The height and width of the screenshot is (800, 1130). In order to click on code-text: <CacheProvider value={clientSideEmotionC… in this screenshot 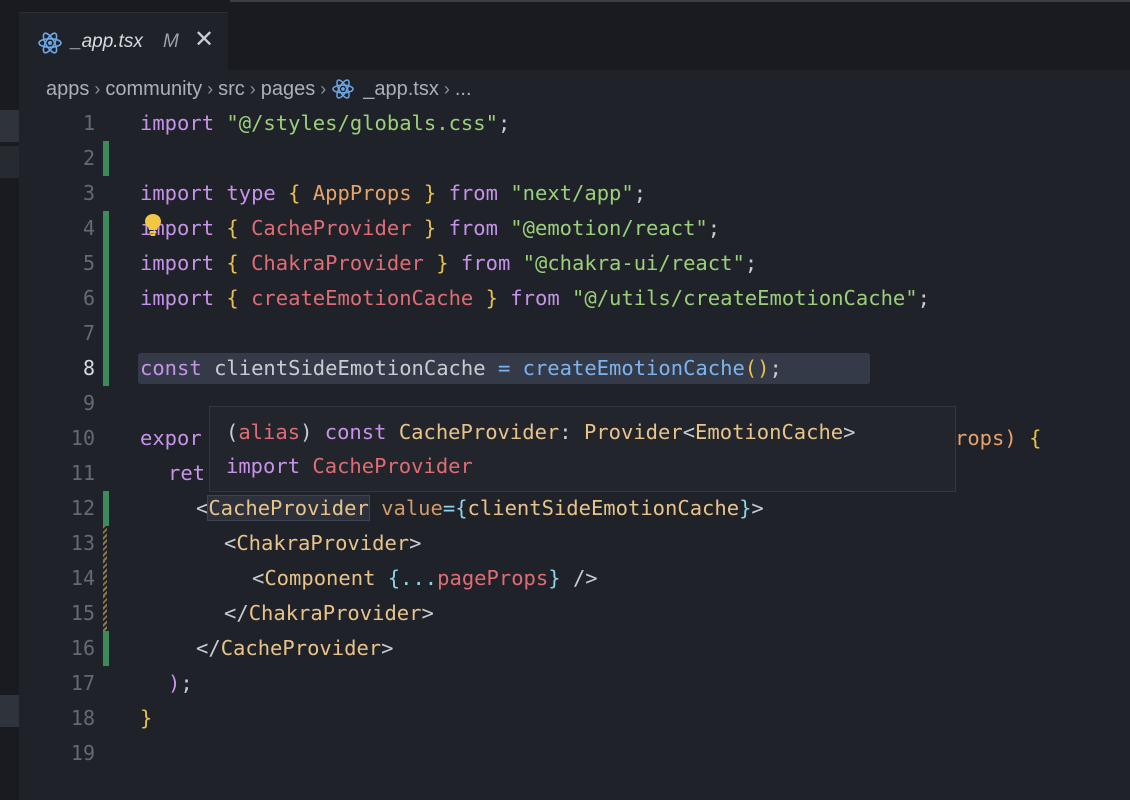, I will do `click(480, 508)`.